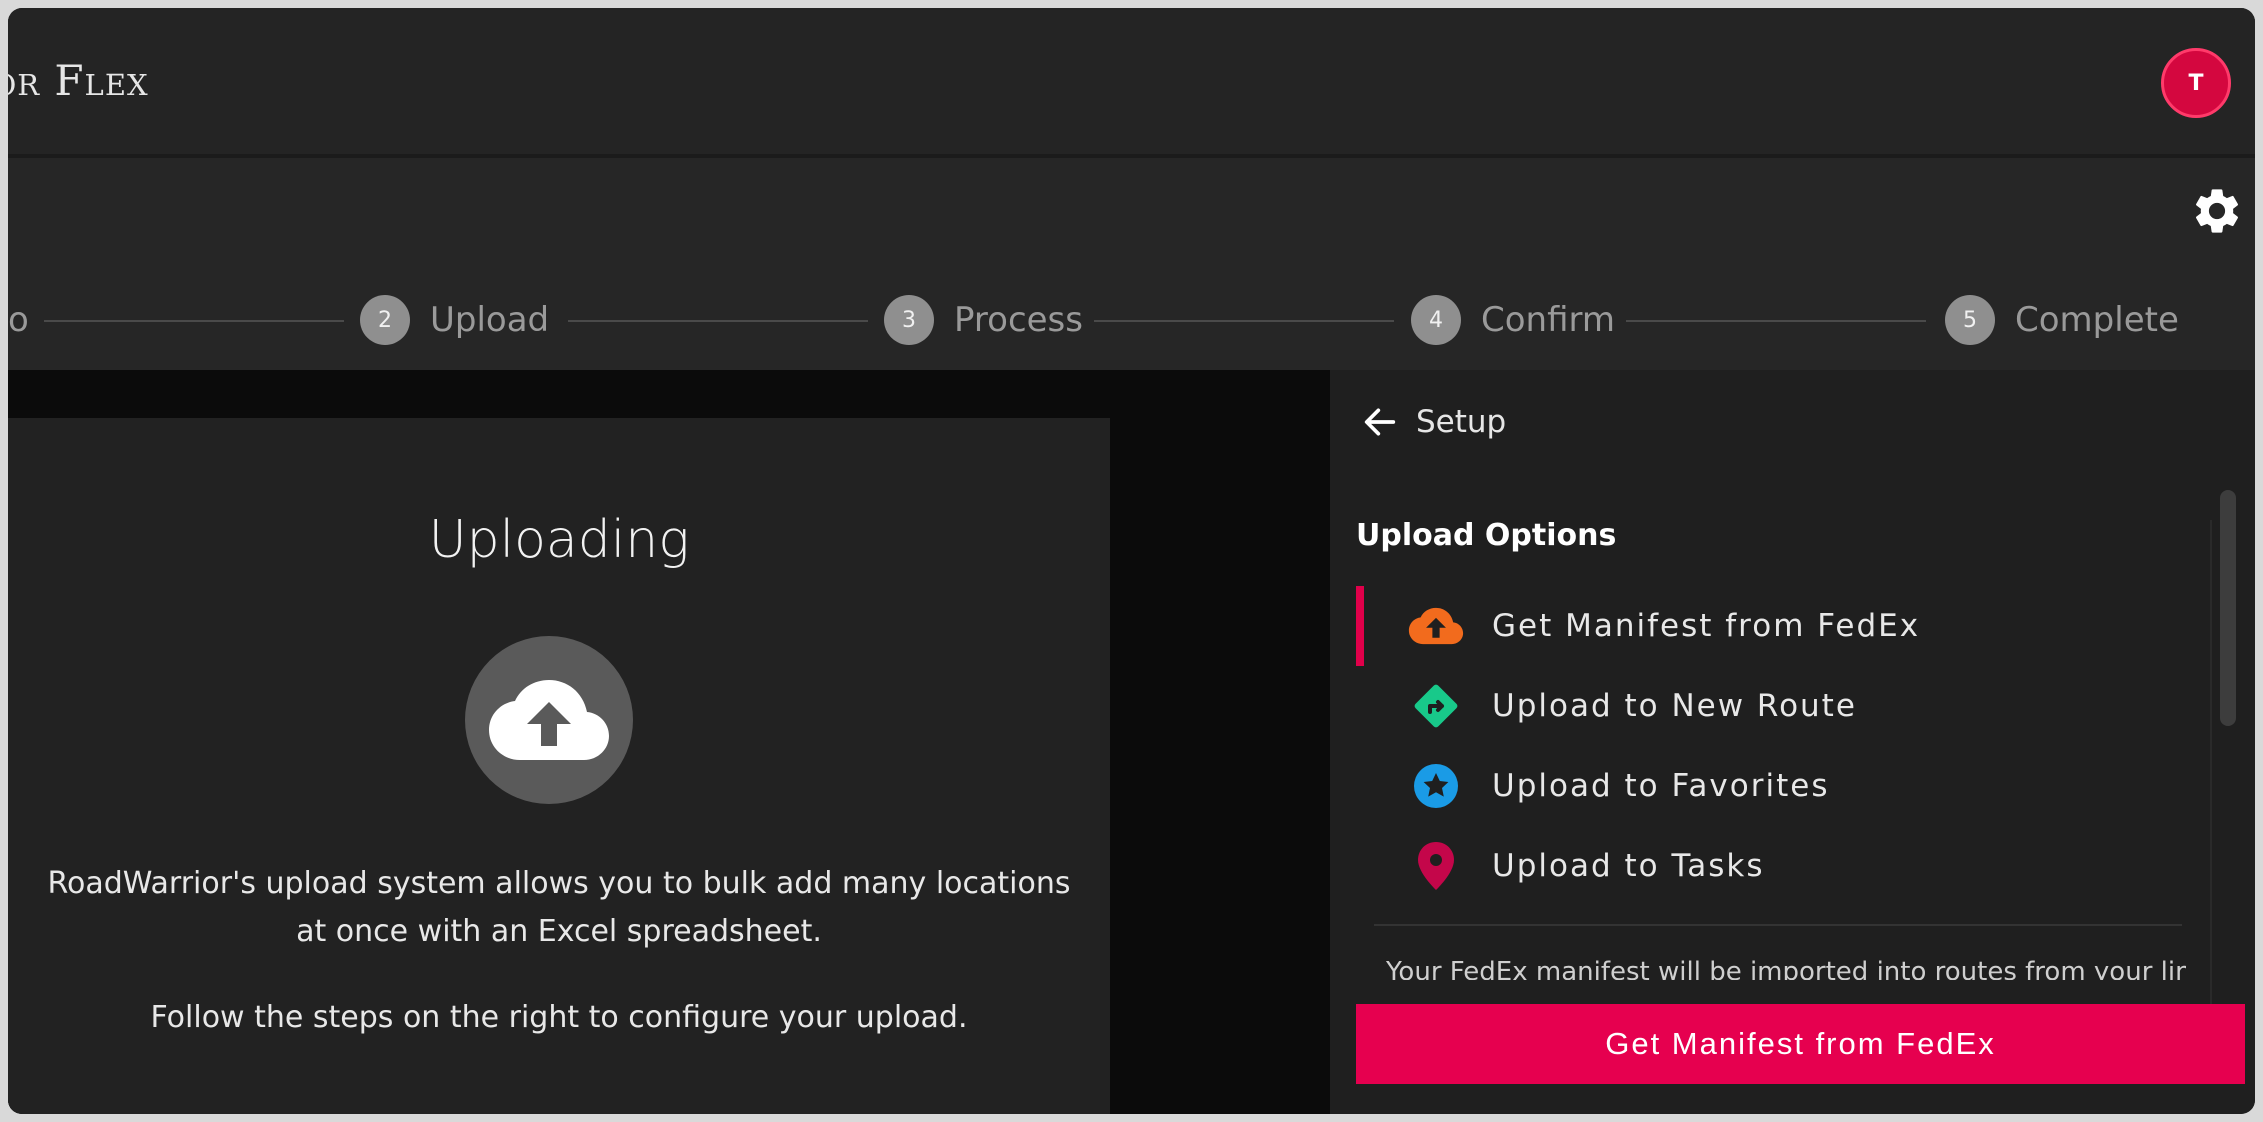 The image size is (2263, 1122). I want to click on app-brand: ior Flex, so click(78, 80).